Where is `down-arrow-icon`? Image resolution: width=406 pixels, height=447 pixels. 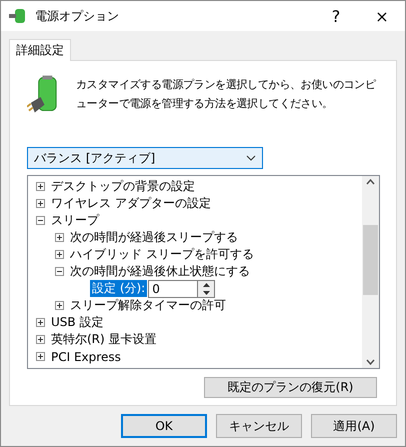 down-arrow-icon is located at coordinates (206, 292).